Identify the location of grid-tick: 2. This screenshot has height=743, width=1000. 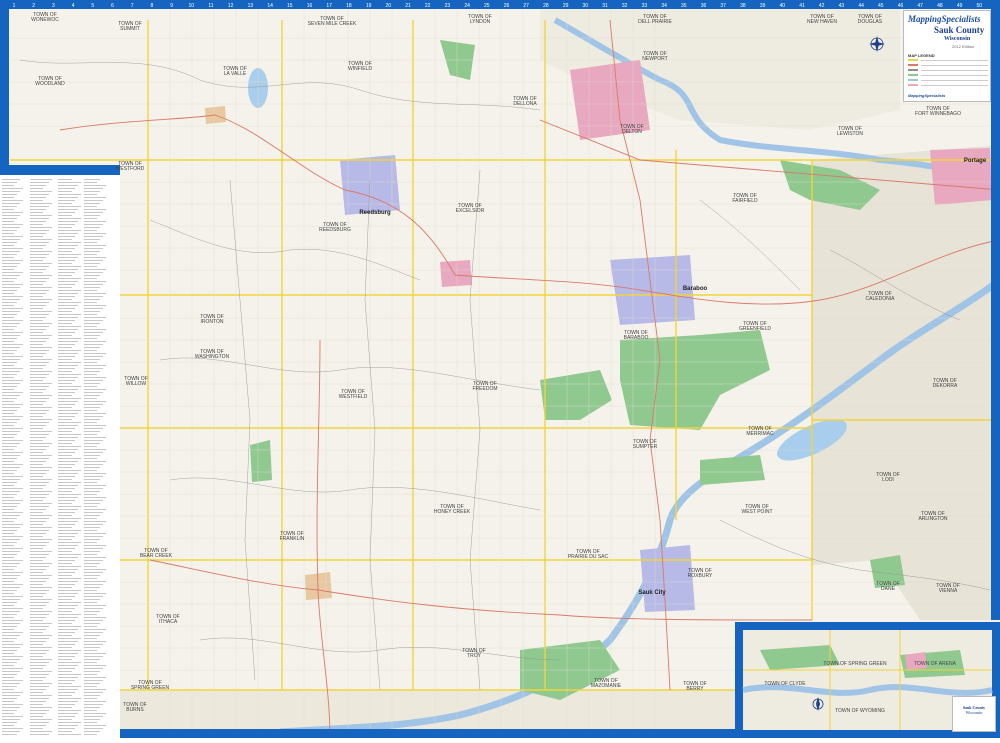
(33, 6).